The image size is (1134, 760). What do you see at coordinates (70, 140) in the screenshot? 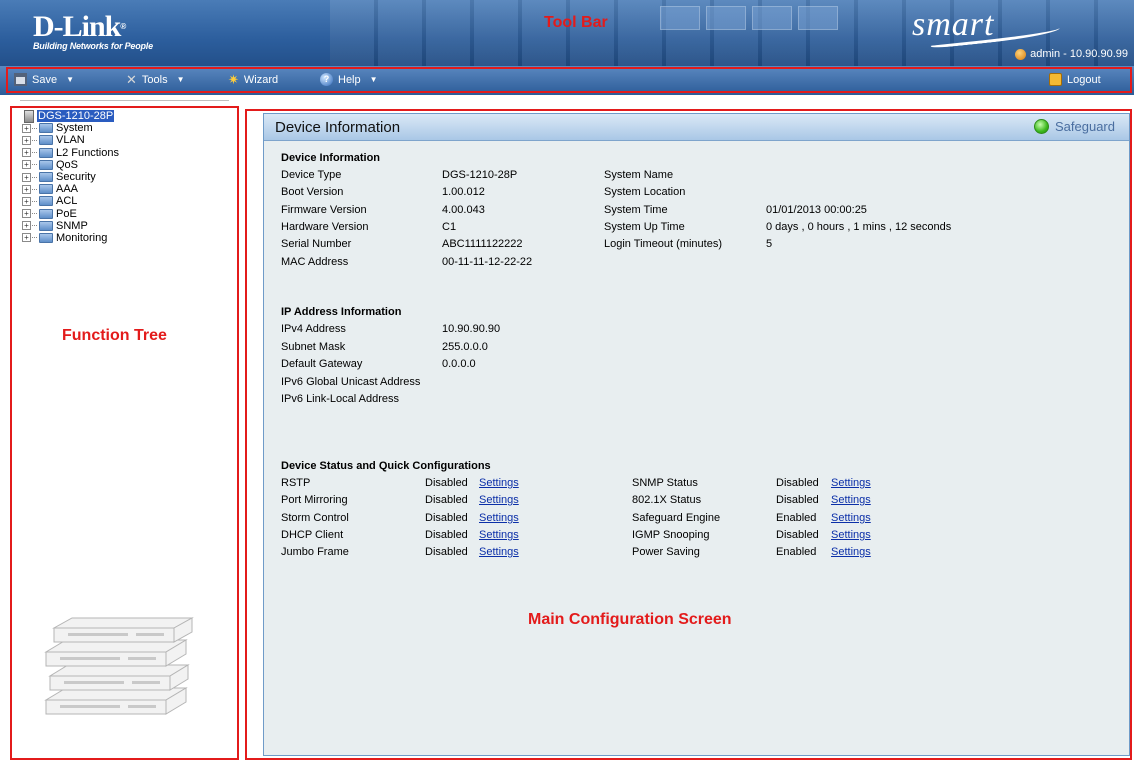
I see `tree-item-label: VLAN` at bounding box center [70, 140].